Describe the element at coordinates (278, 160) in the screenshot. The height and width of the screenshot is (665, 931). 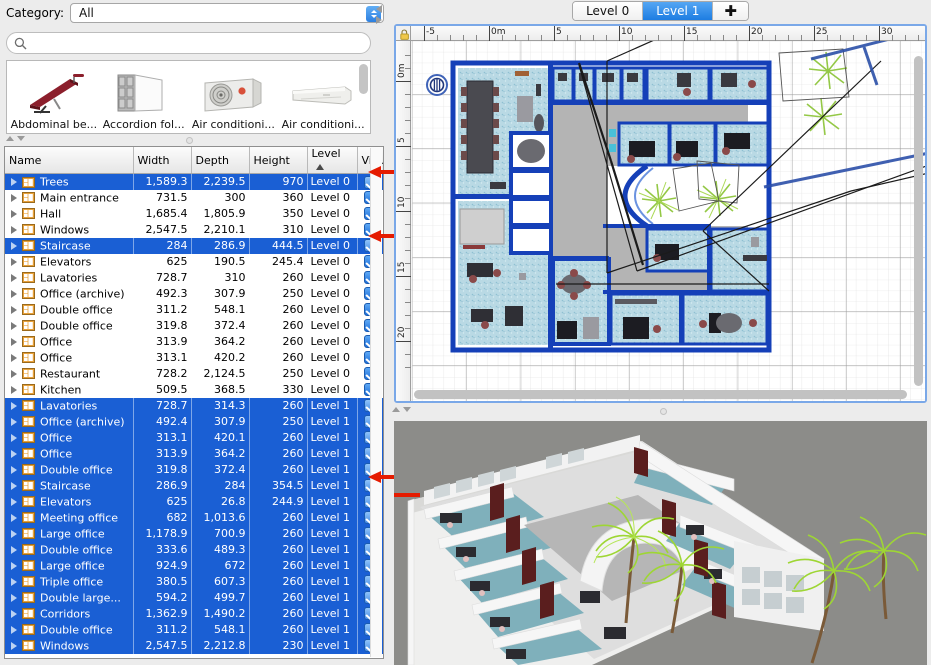
I see `column-header-height: Height` at that location.